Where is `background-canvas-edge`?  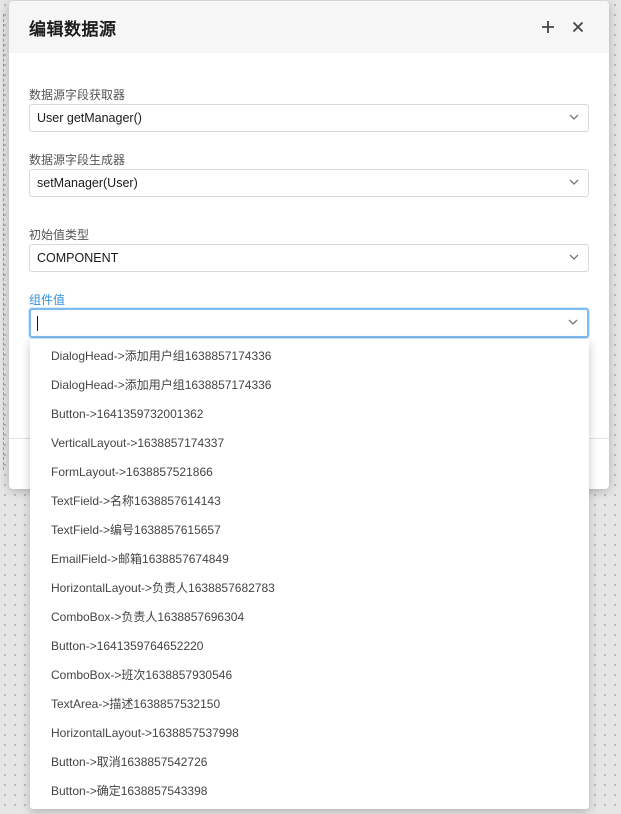 background-canvas-edge is located at coordinates (2, 242).